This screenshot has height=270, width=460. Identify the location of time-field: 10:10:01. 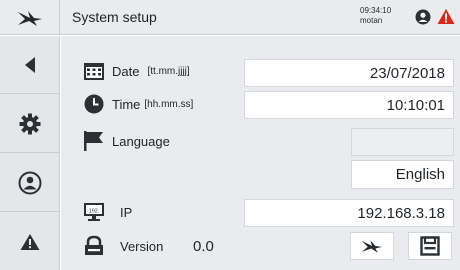
(349, 105).